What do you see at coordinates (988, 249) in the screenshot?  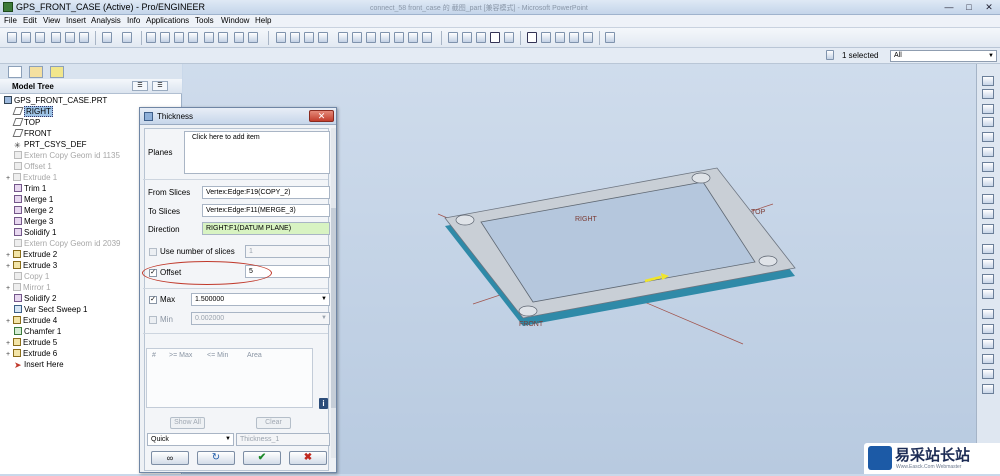 I see `extrude-tool-icon` at bounding box center [988, 249].